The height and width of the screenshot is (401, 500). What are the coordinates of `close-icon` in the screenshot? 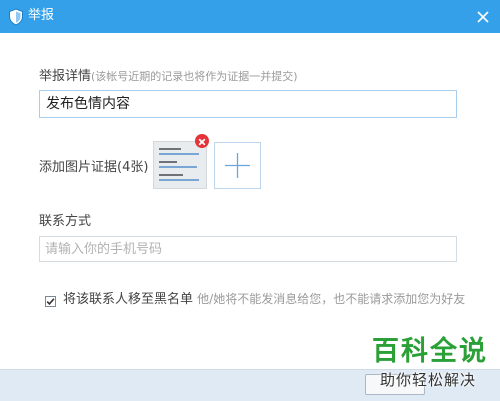 It's located at (483, 17).